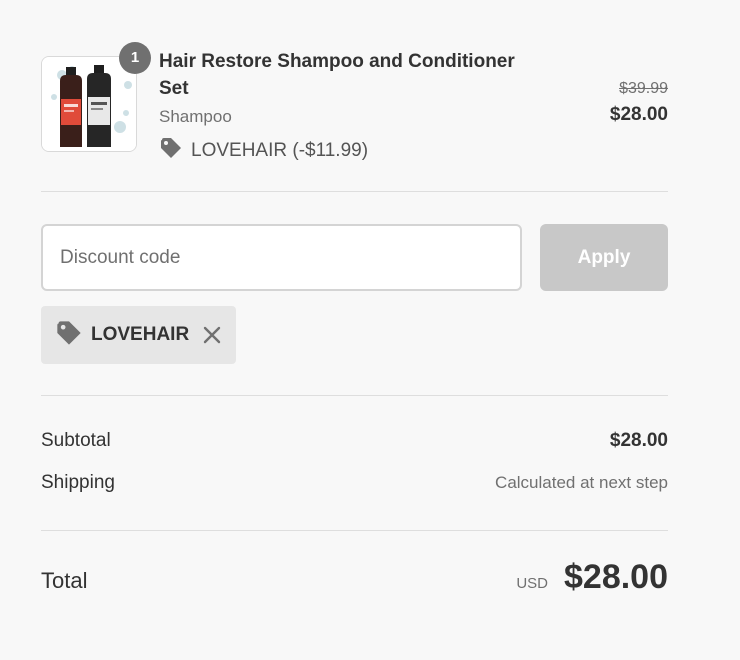 This screenshot has height=660, width=740. What do you see at coordinates (89, 104) in the screenshot?
I see `product-image` at bounding box center [89, 104].